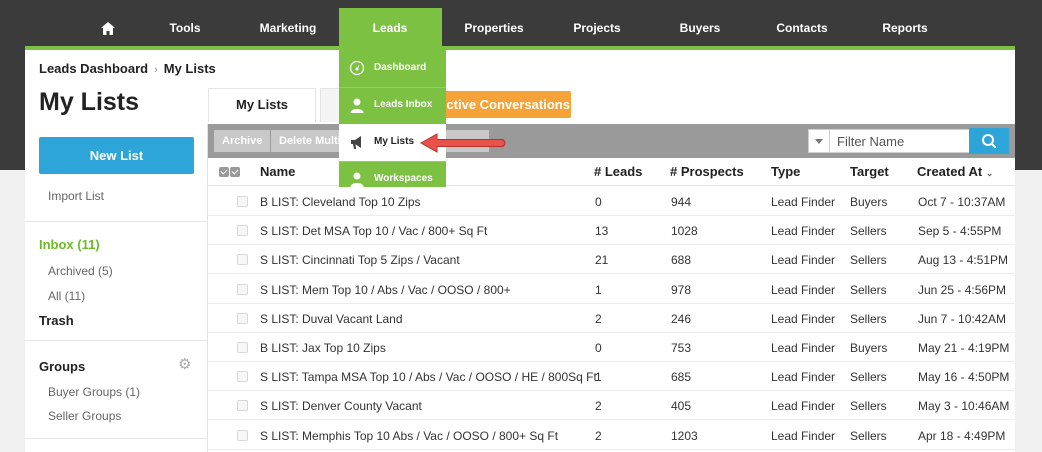 Image resolution: width=1042 pixels, height=452 pixels. What do you see at coordinates (802, 28) in the screenshot?
I see `nav-contacts: Contacts` at bounding box center [802, 28].